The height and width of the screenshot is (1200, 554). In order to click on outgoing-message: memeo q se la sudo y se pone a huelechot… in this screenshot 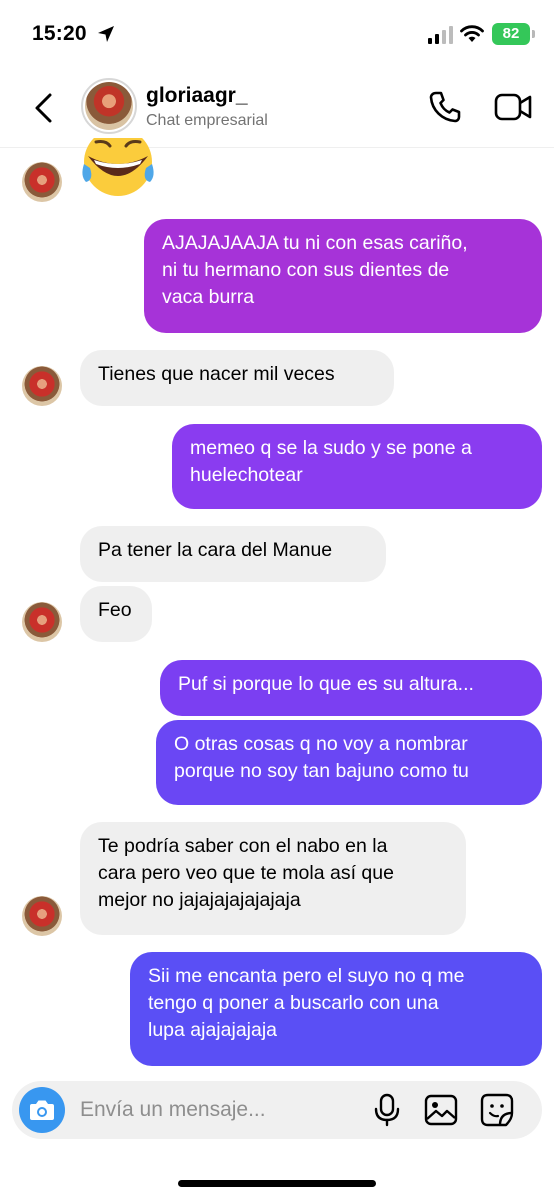, I will do `click(357, 466)`.